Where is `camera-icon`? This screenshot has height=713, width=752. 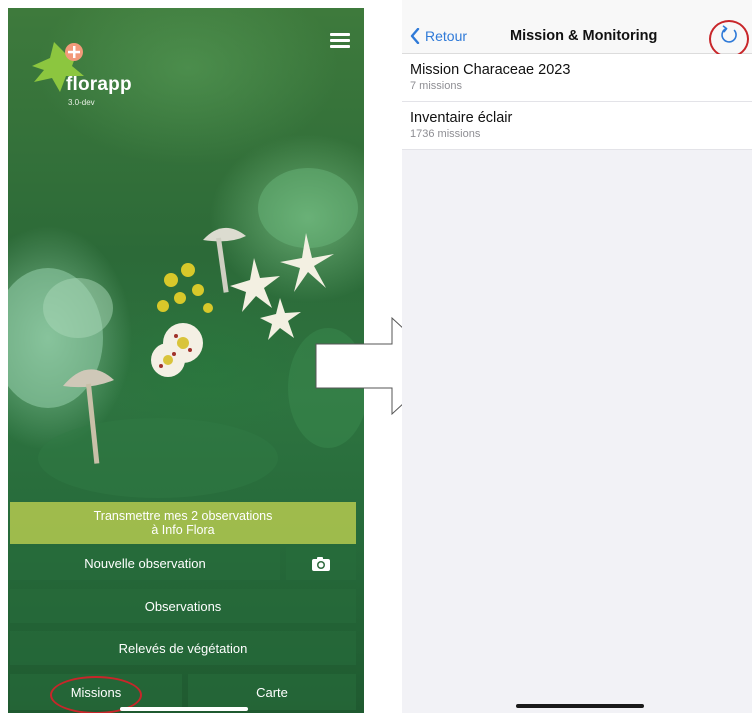
camera-icon is located at coordinates (321, 563).